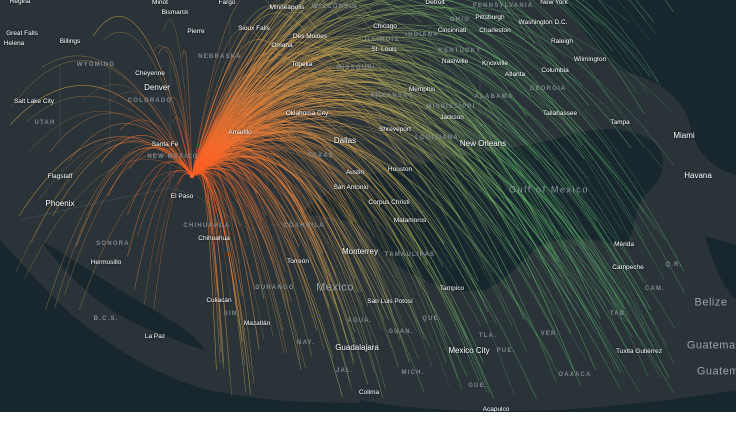 This screenshot has height=425, width=754. Describe the element at coordinates (173, 157) in the screenshot. I see `map-label-new-mexico-57: NEW MEXICO` at that location.